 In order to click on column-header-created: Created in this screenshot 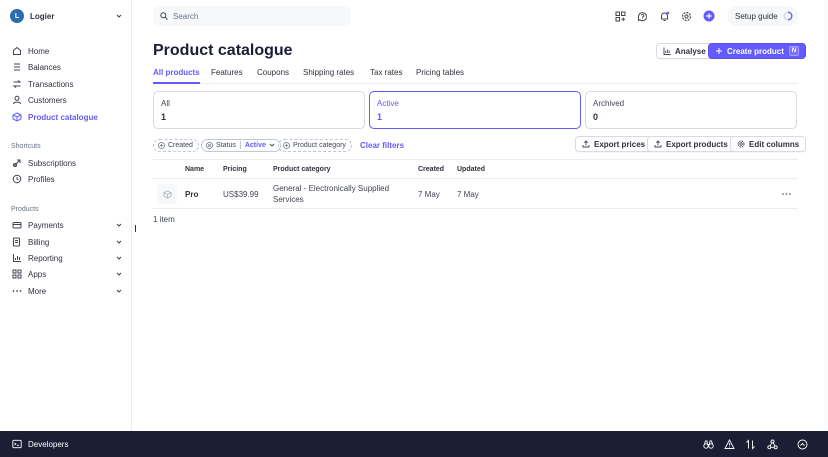, I will do `click(431, 169)`.